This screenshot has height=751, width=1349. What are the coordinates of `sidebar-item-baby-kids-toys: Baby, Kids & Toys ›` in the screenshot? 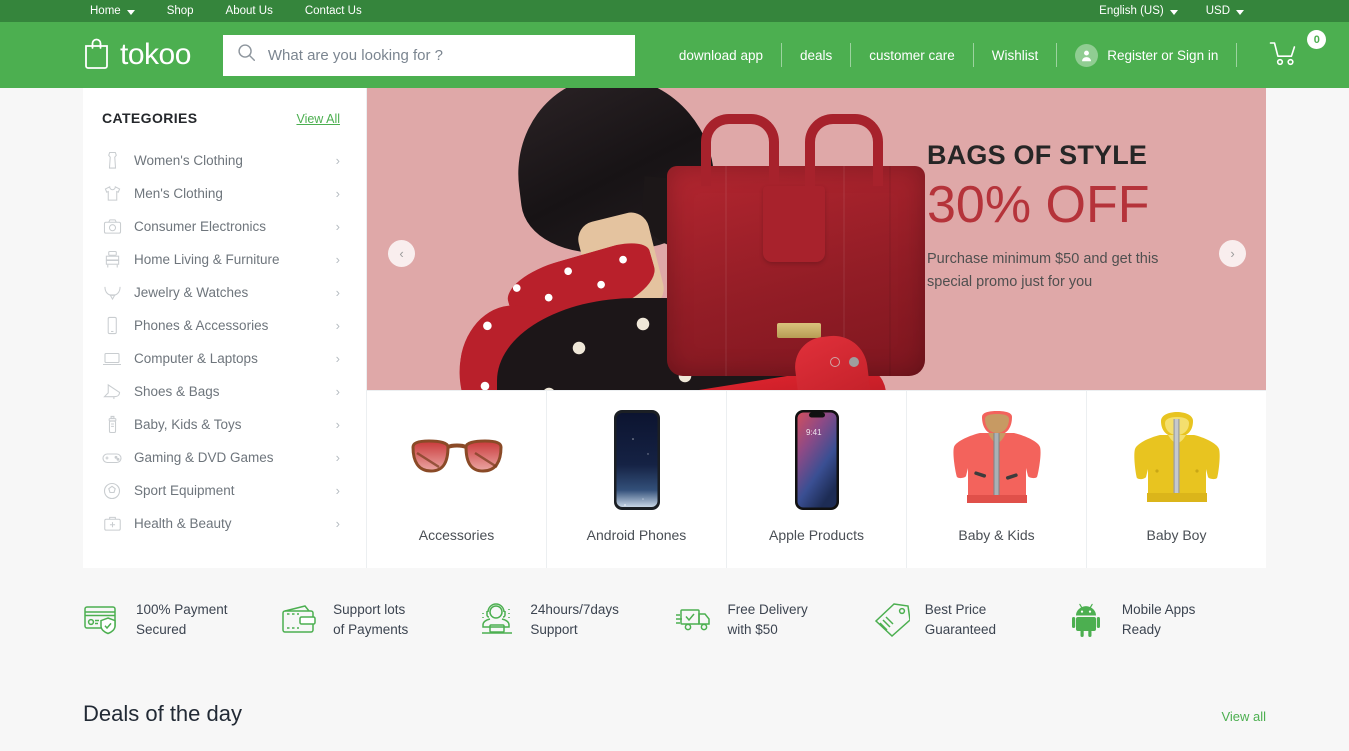 It's located at (224, 424).